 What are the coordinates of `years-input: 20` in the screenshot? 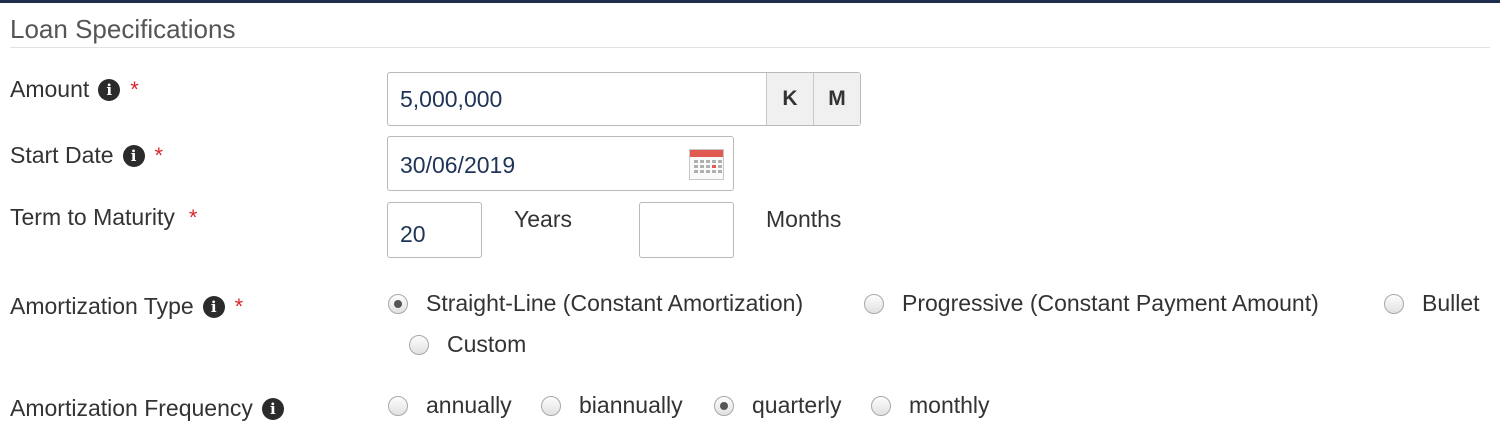 It's located at (434, 230).